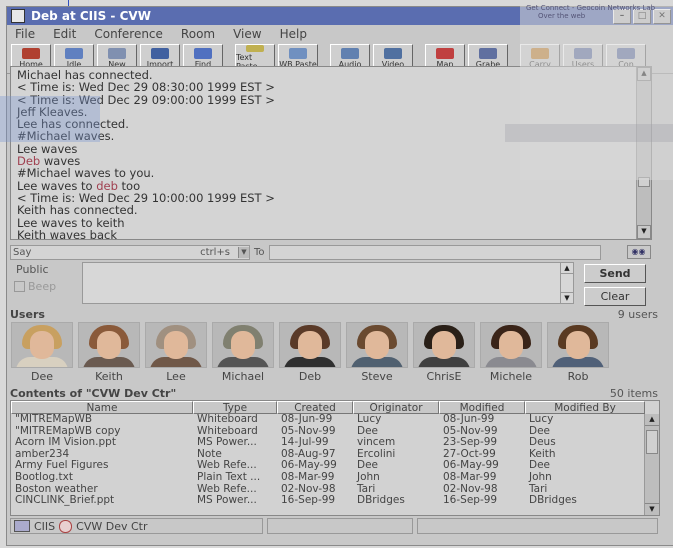  What do you see at coordinates (243, 252) in the screenshot?
I see `chevron-down-icon: ▼` at bounding box center [243, 252].